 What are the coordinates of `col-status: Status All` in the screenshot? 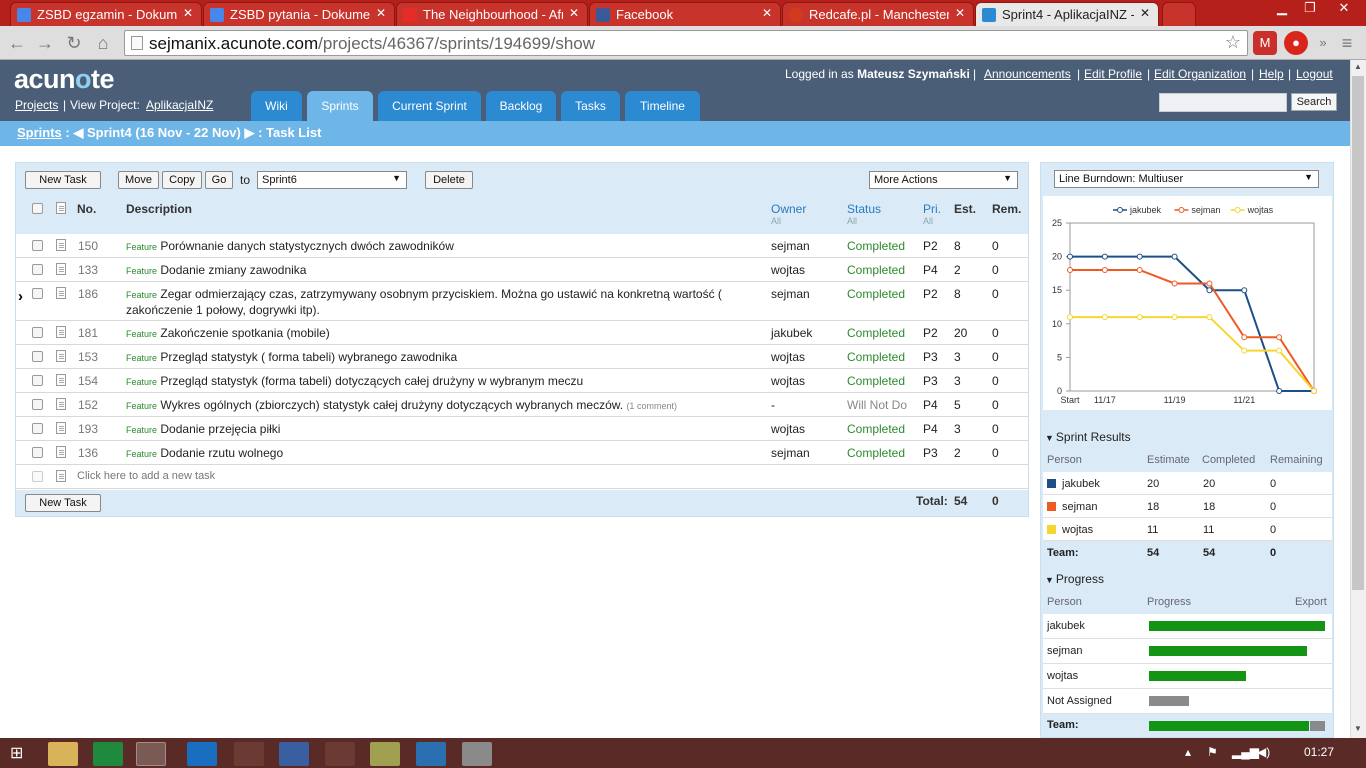 It's located at (864, 214).